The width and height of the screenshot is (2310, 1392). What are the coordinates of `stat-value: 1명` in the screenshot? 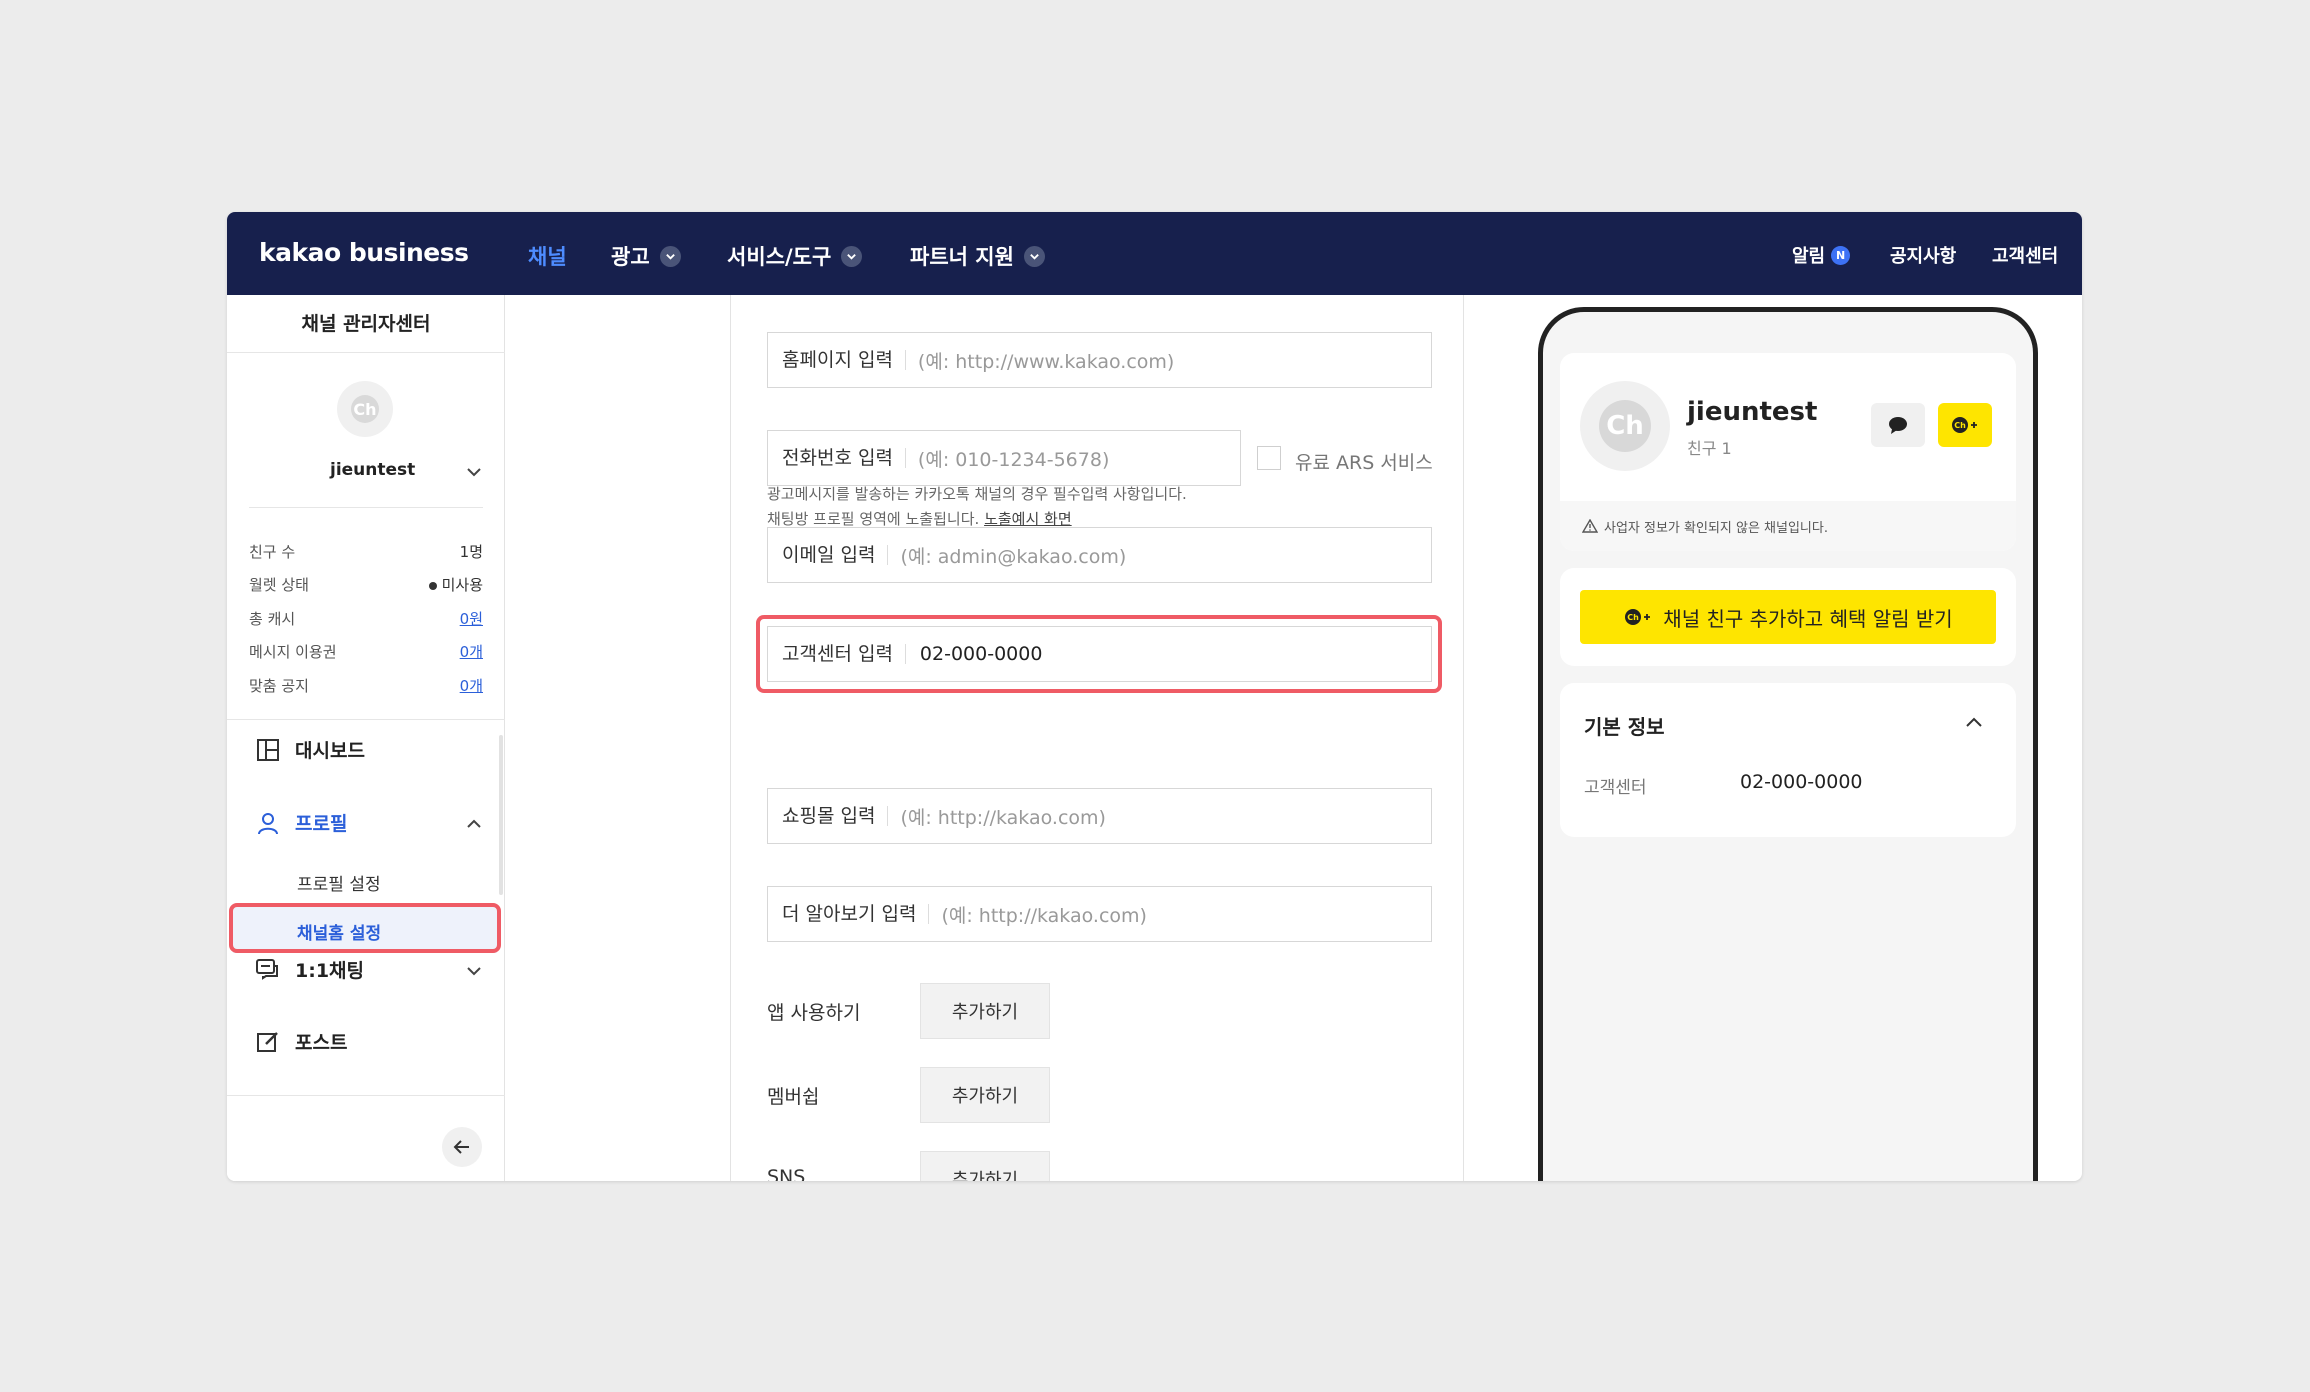 It's located at (471, 552).